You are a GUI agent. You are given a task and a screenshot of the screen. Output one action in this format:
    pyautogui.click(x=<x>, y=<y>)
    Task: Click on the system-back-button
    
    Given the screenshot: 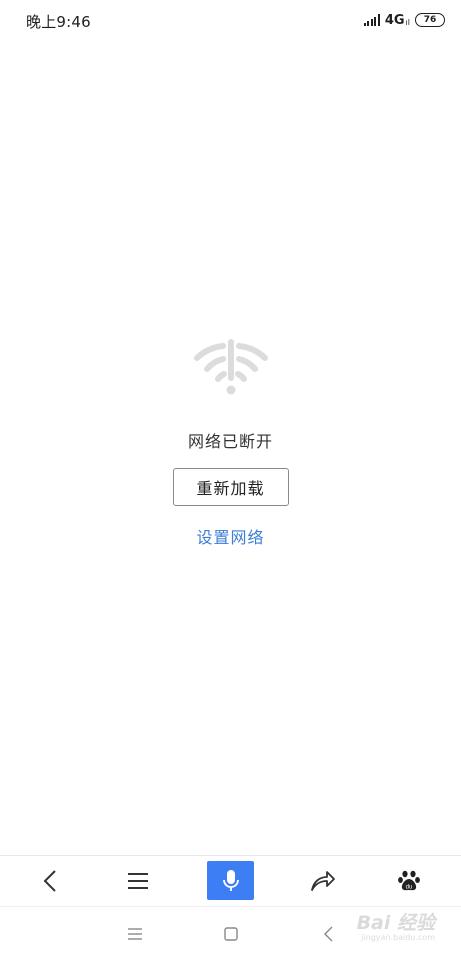 What is the action you would take?
    pyautogui.click(x=328, y=934)
    